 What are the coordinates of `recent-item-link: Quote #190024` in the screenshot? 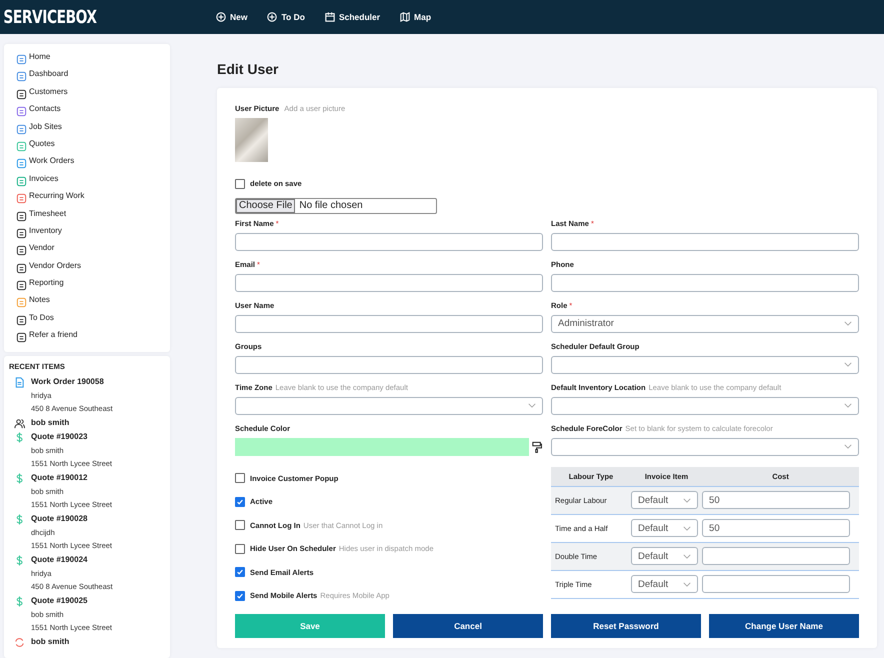 It's located at (59, 559).